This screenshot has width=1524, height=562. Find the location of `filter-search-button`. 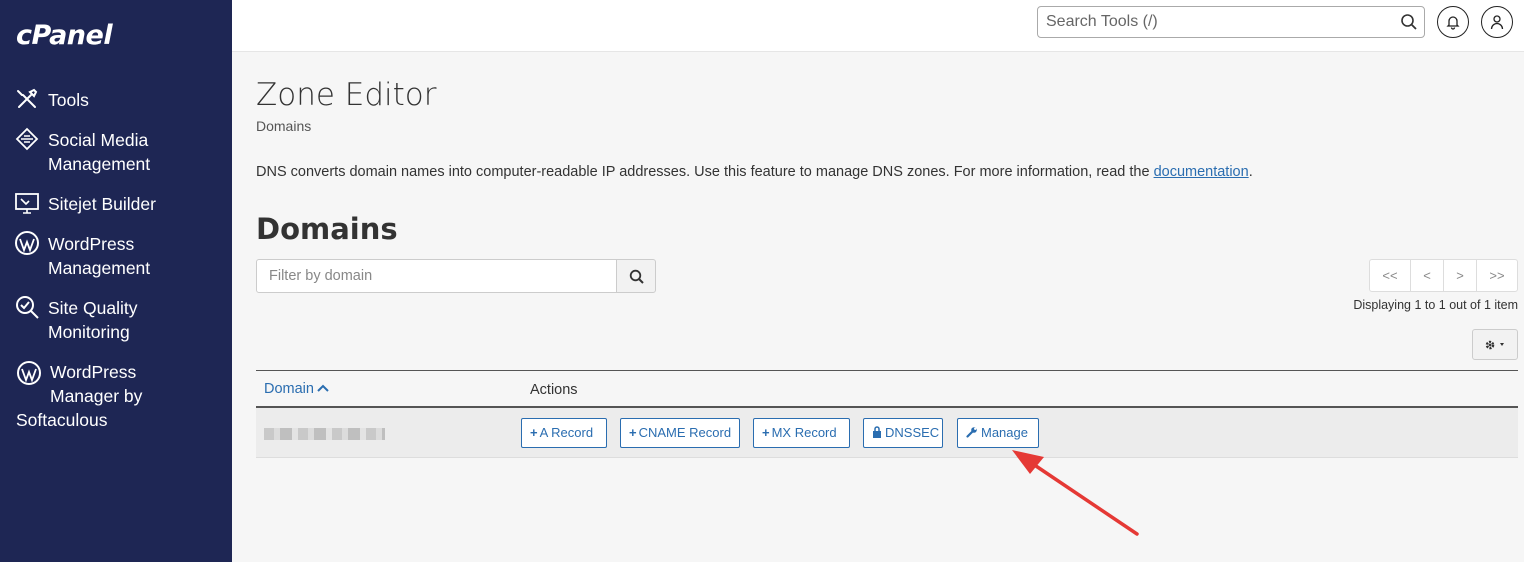

filter-search-button is located at coordinates (636, 276).